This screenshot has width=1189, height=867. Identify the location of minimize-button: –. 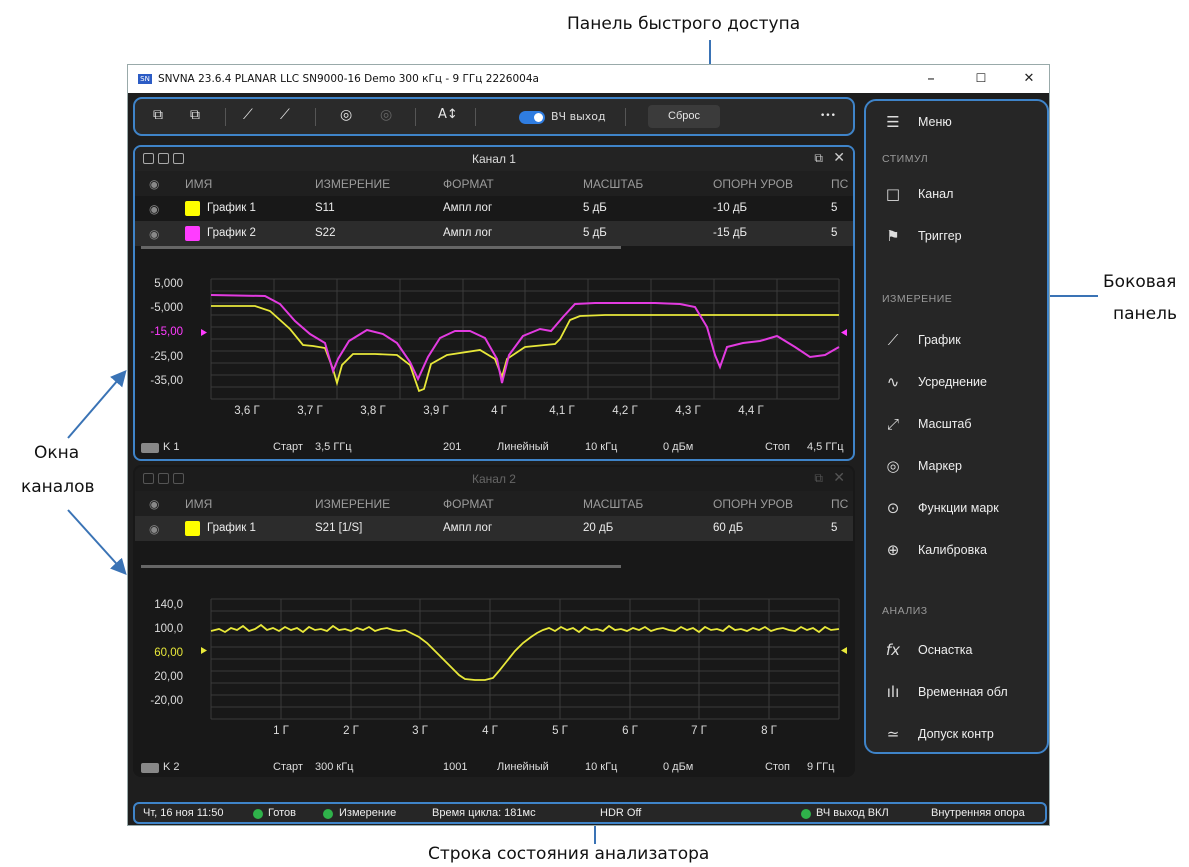
(931, 78).